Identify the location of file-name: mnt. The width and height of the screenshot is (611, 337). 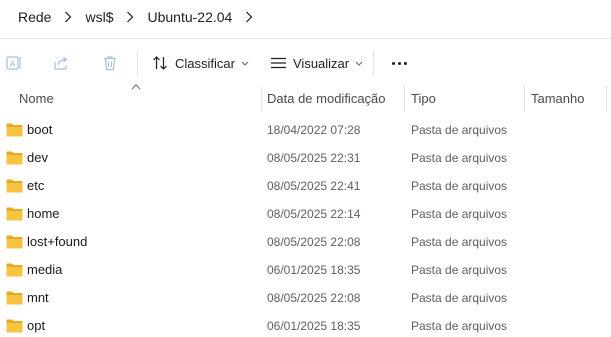
(38, 297).